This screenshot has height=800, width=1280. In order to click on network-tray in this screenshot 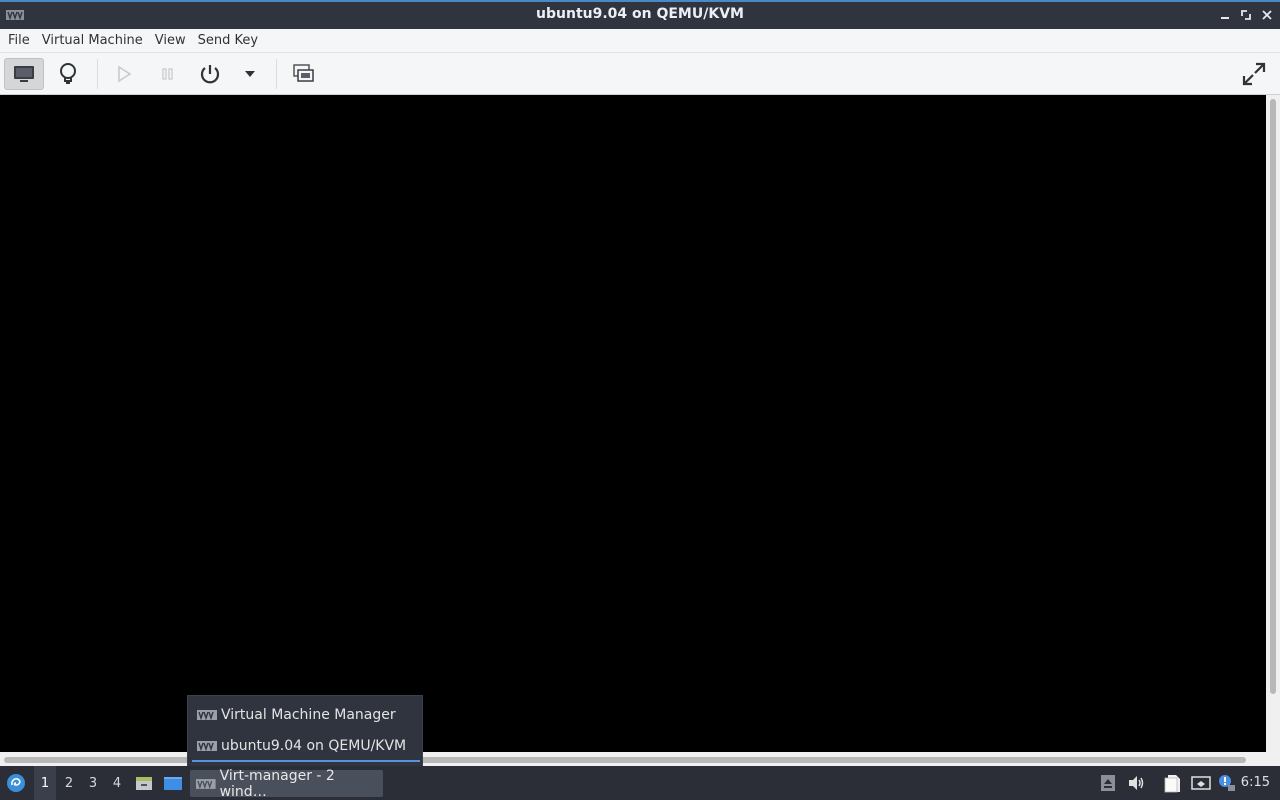, I will do `click(1201, 783)`.